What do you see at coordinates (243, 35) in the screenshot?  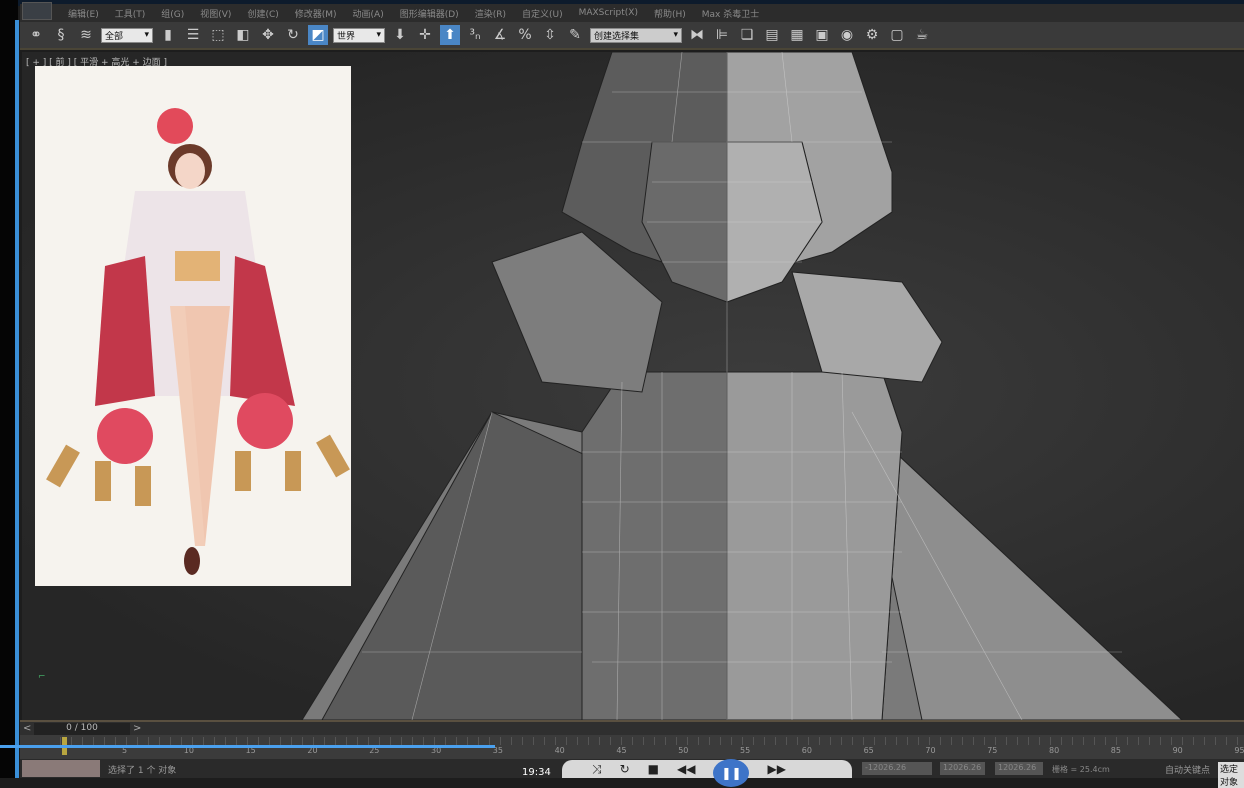 I see `window-crossing-icon: ◧` at bounding box center [243, 35].